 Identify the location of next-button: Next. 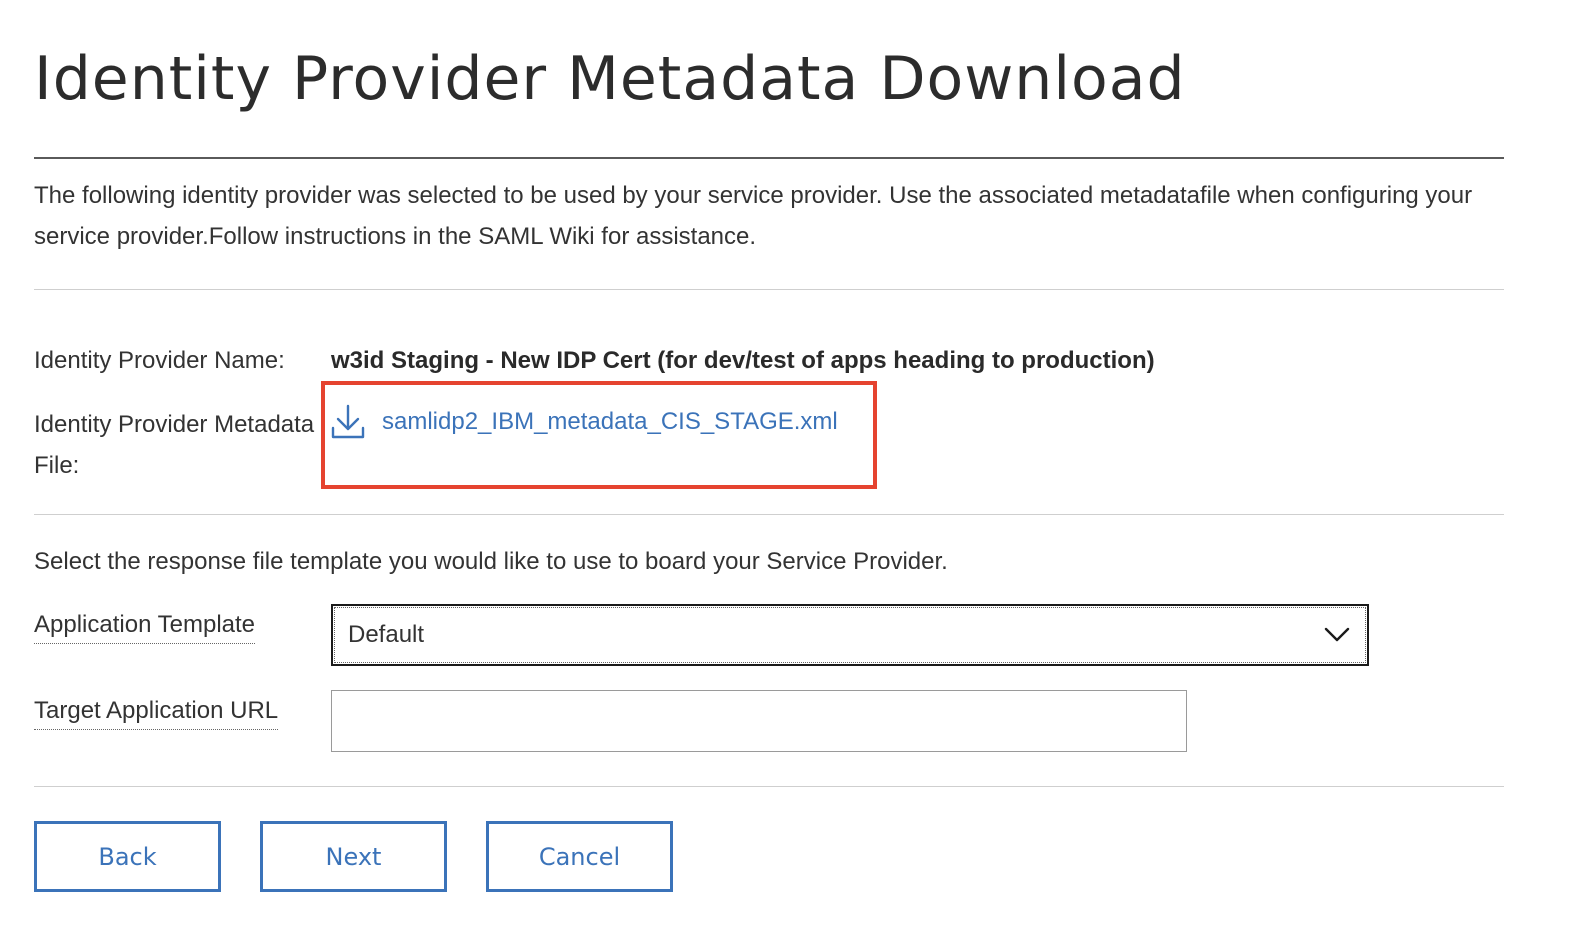
(353, 856).